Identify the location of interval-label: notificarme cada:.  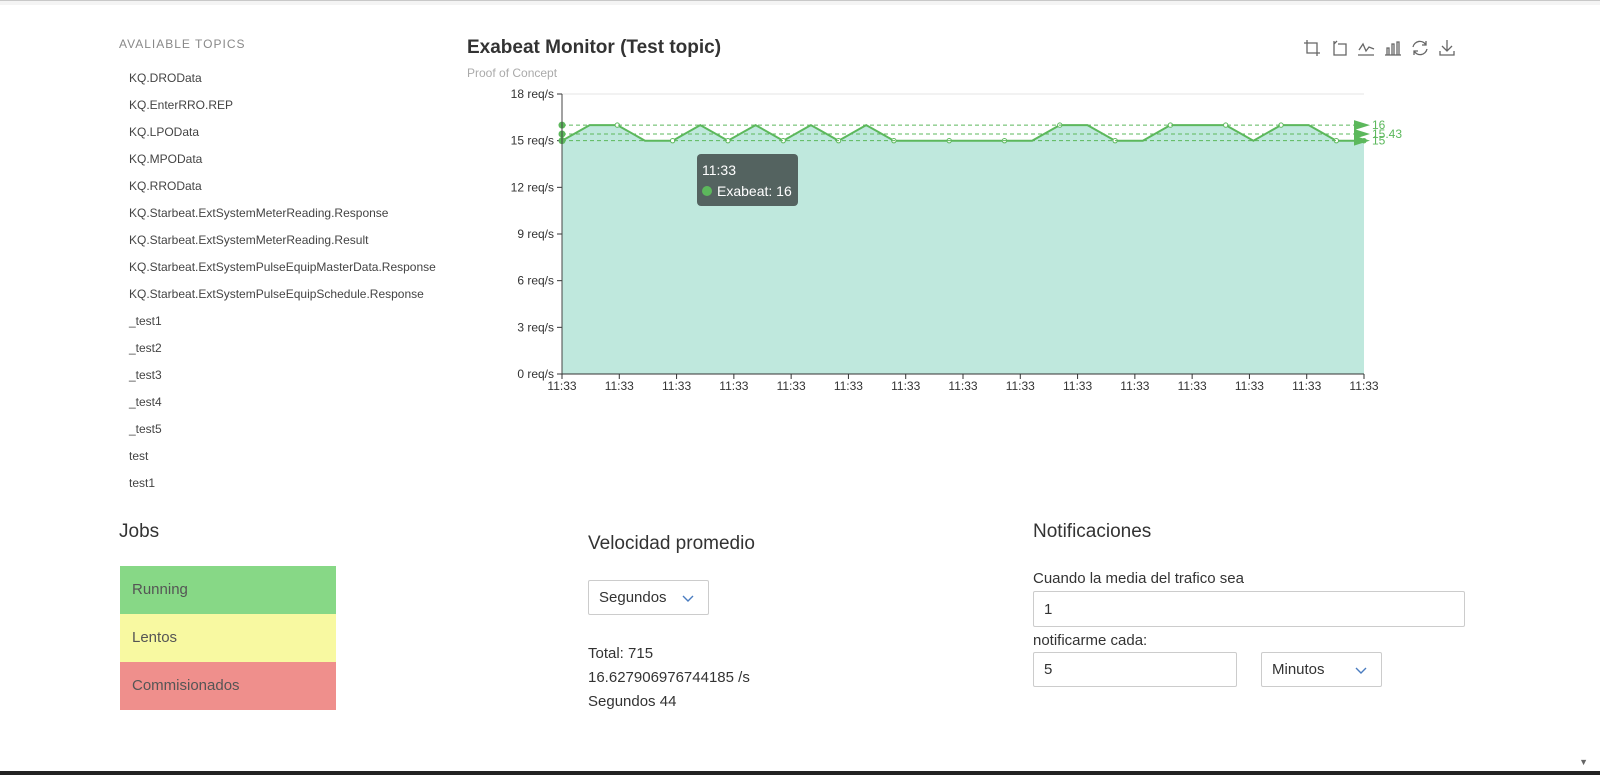
(1090, 640).